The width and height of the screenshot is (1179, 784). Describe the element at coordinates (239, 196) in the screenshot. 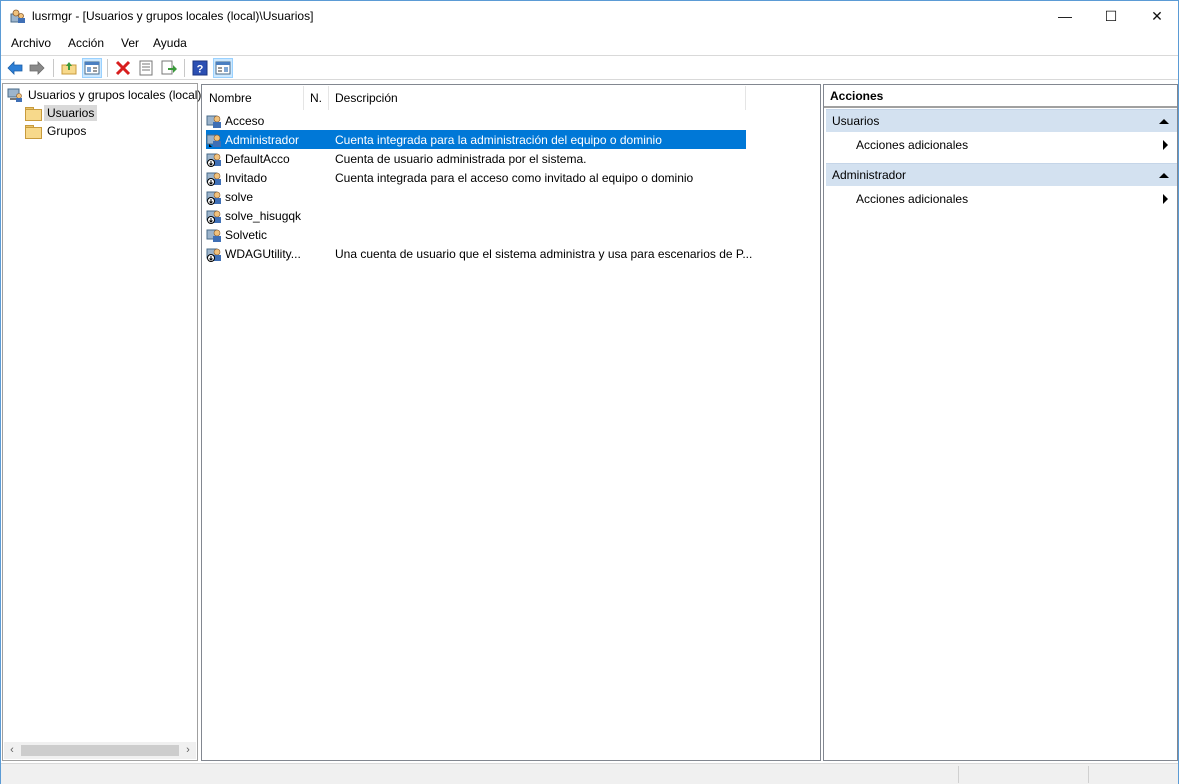

I see `user-name: solve` at that location.